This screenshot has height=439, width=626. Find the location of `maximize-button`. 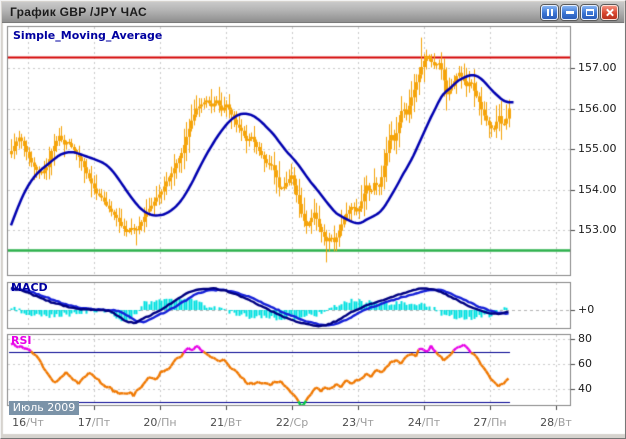

maximize-button is located at coordinates (589, 12).